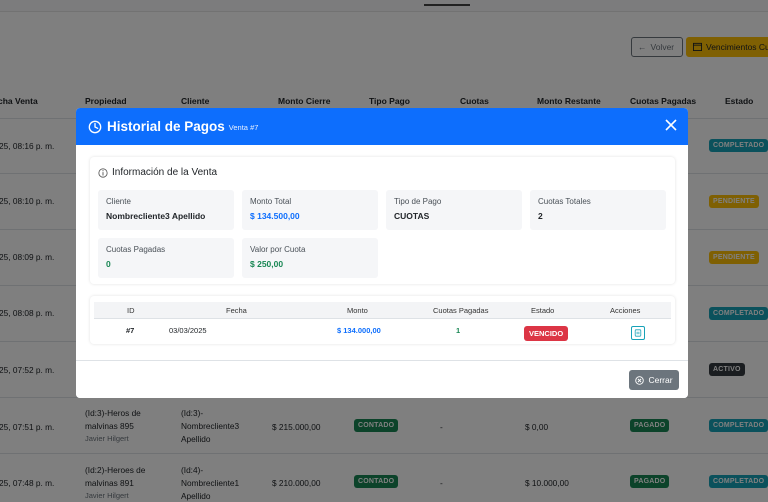 The height and width of the screenshot is (502, 768). What do you see at coordinates (157, 172) in the screenshot?
I see `info-section-title: Información de la Venta` at bounding box center [157, 172].